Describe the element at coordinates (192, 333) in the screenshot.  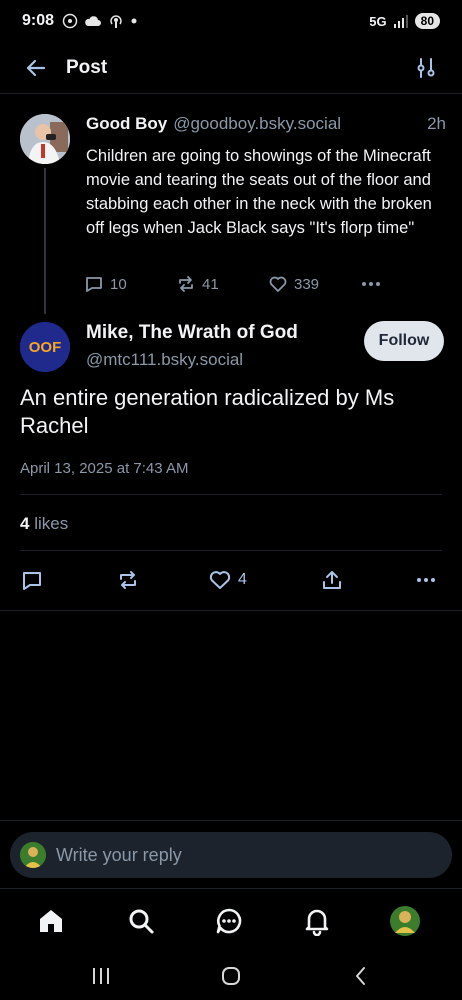
I see `main-author-name: Mike, The Wrath of God` at that location.